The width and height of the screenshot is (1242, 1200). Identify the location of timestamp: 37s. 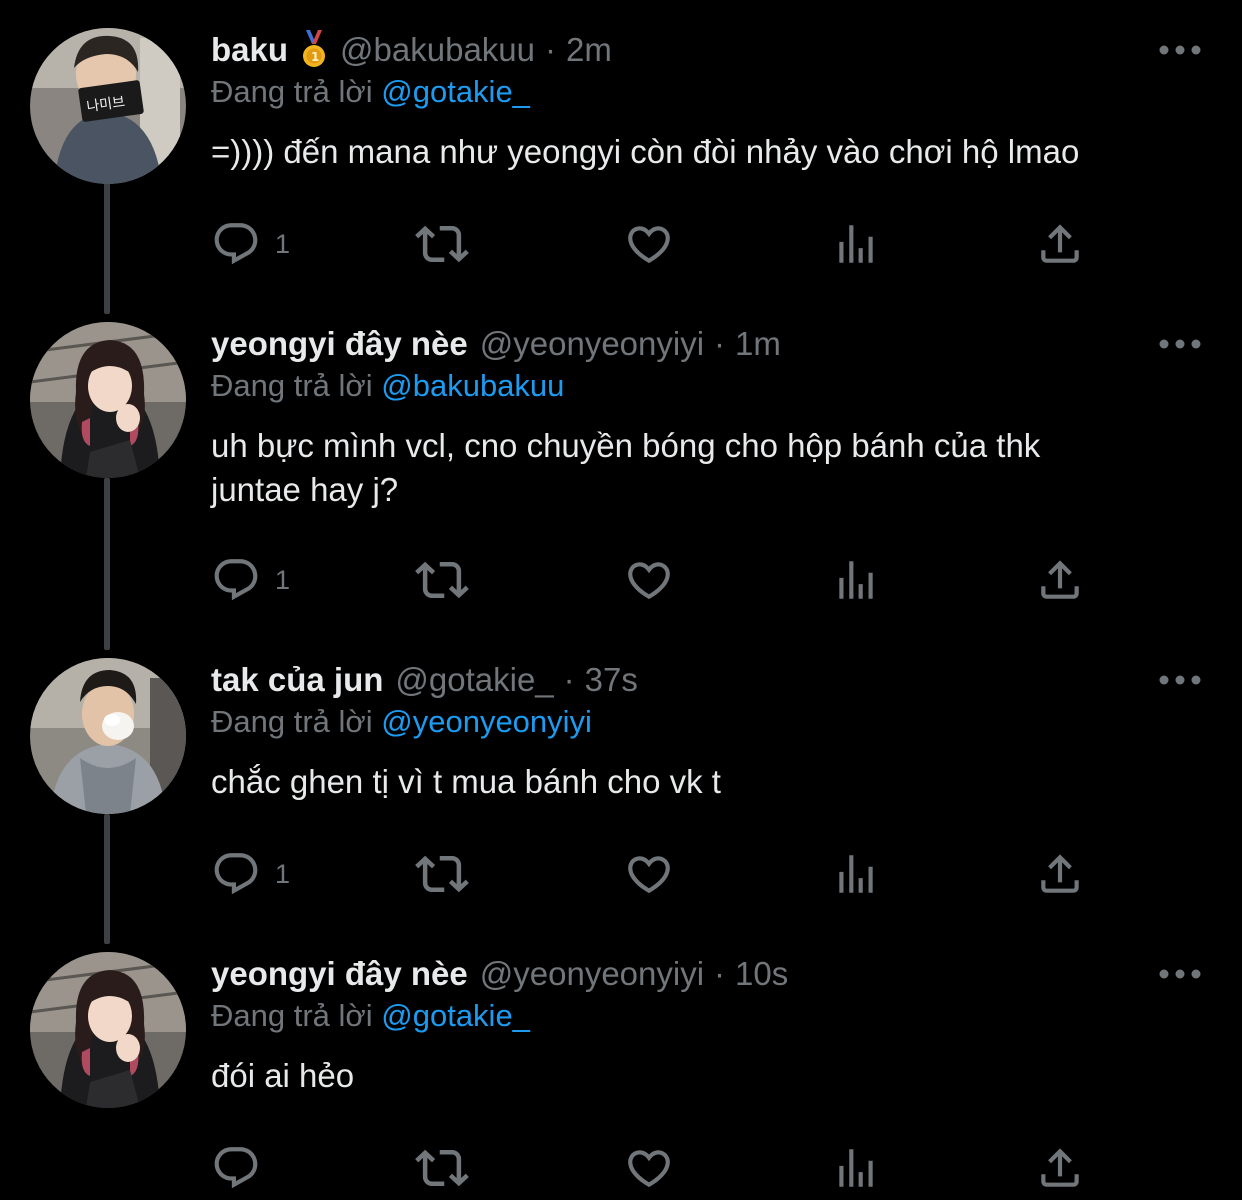
(611, 680).